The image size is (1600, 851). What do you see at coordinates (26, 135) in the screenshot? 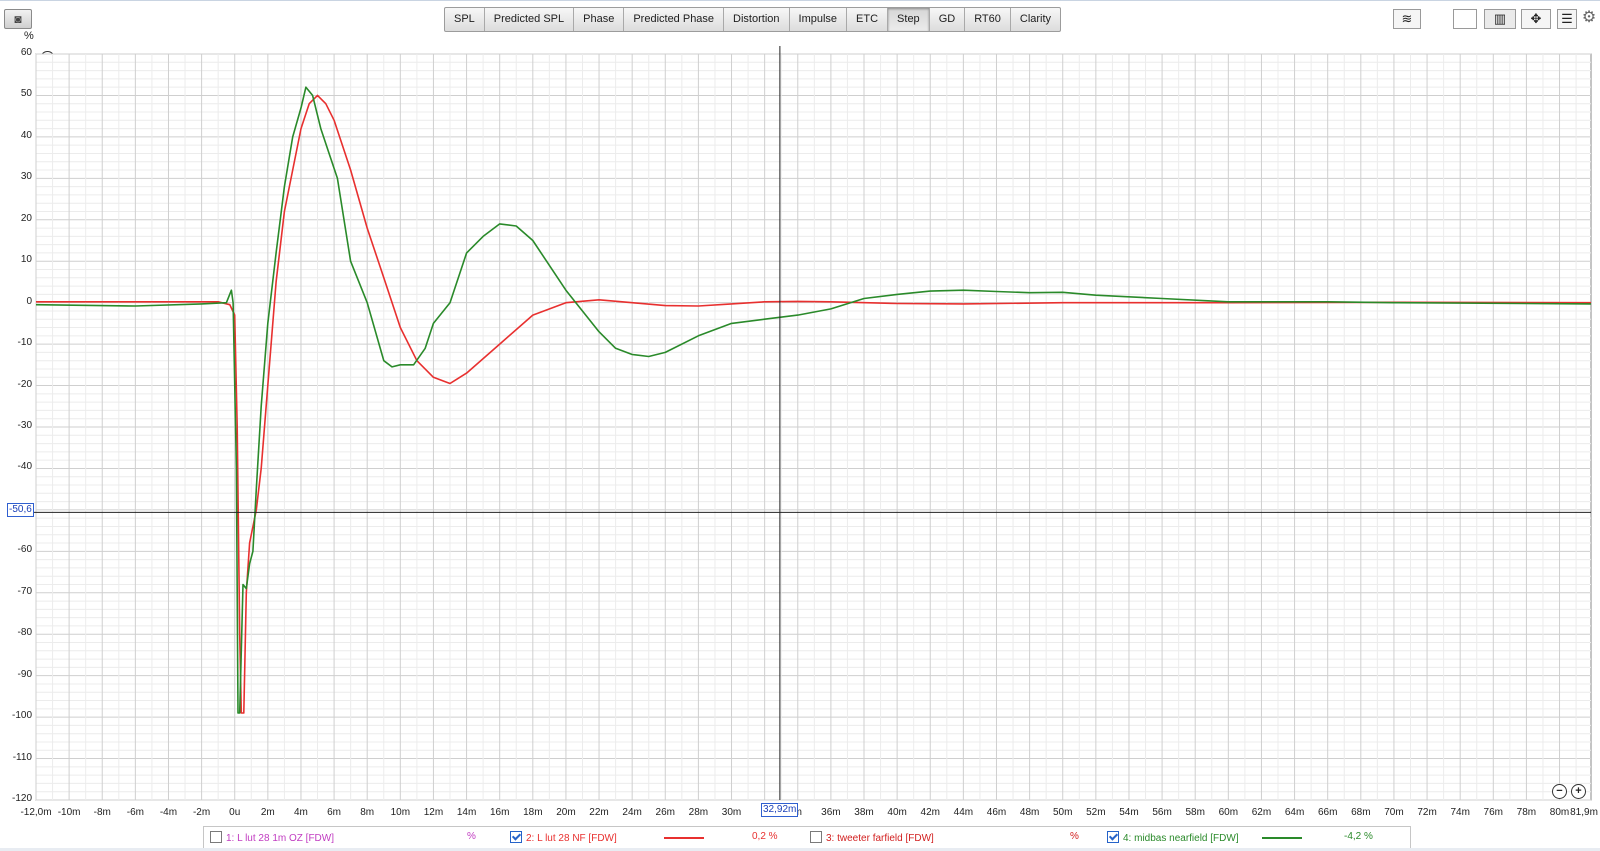
I see `y-tick-label: 40` at bounding box center [26, 135].